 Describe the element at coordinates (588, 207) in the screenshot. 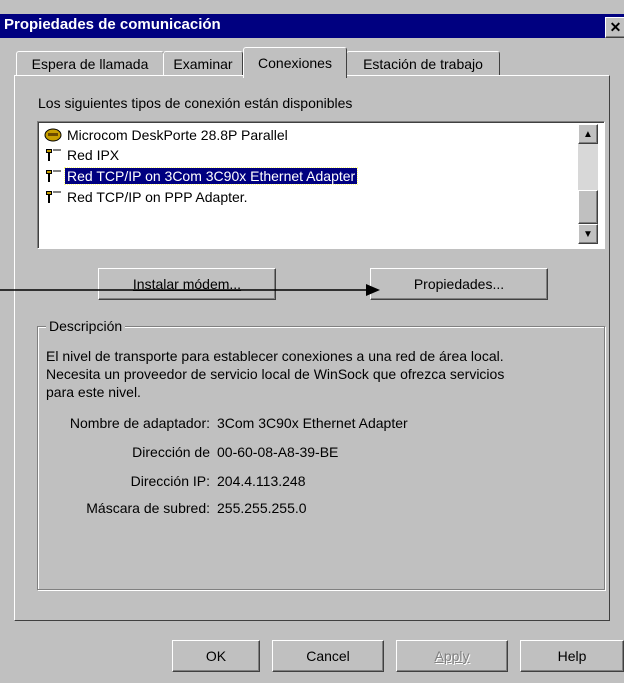

I see `scroll-thumb` at that location.